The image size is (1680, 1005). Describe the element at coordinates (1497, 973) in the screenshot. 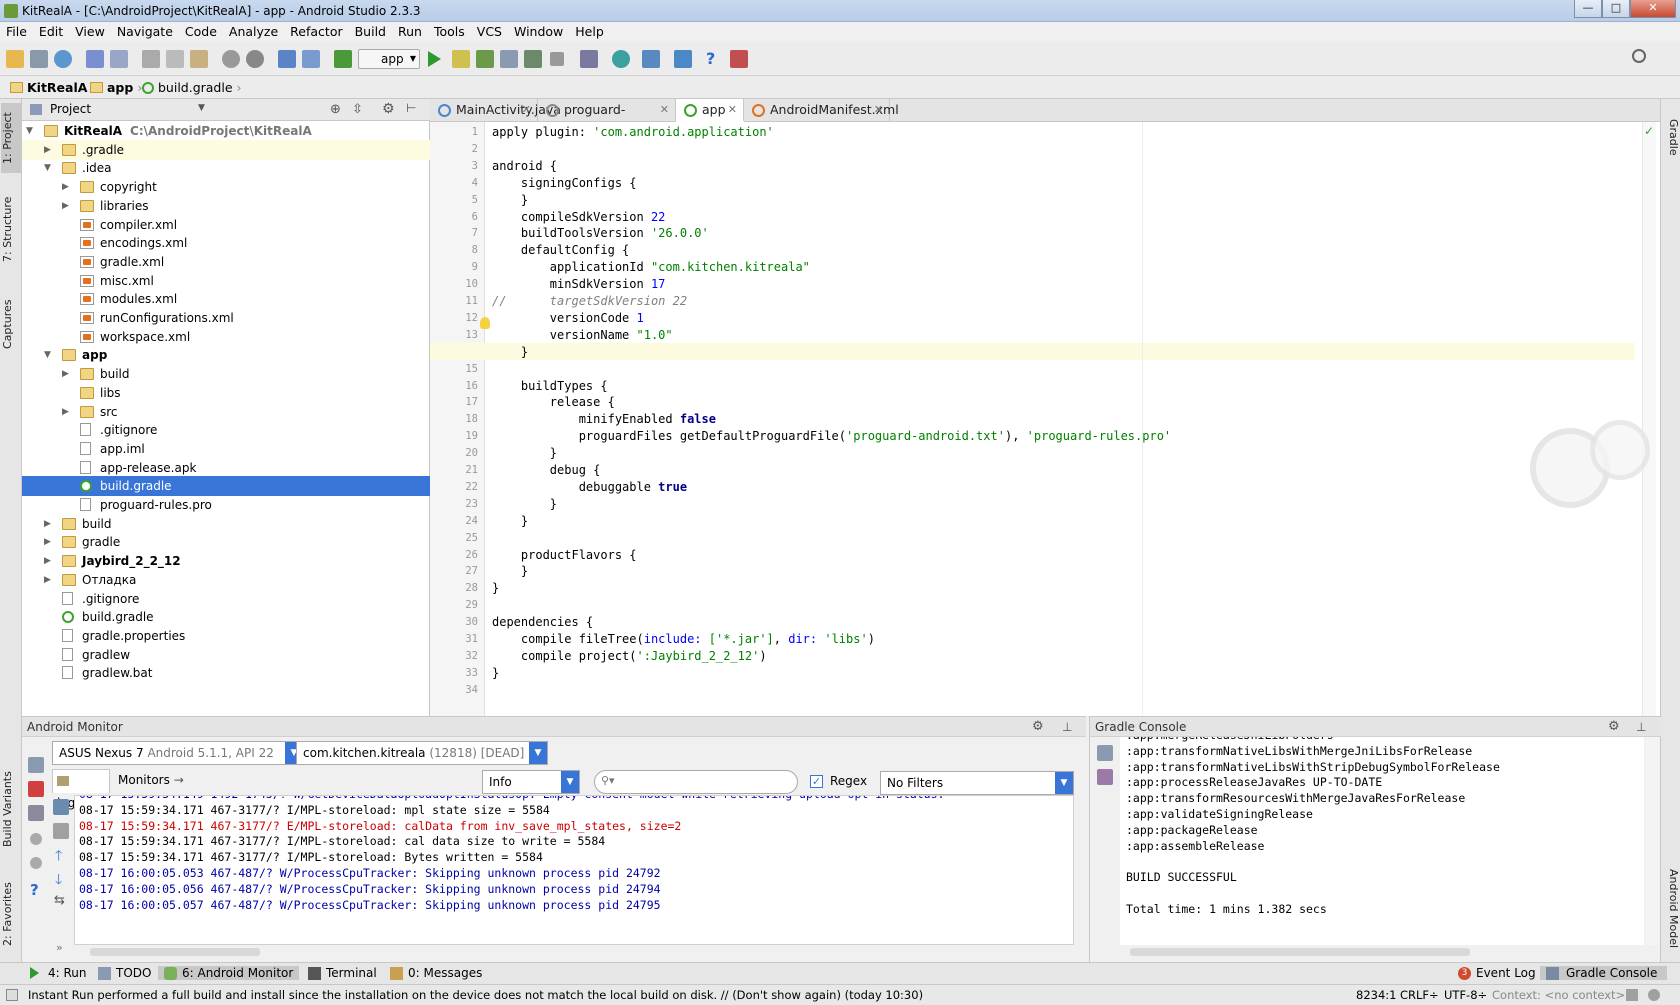

I see `tab-event-log: 3 Event Log` at that location.